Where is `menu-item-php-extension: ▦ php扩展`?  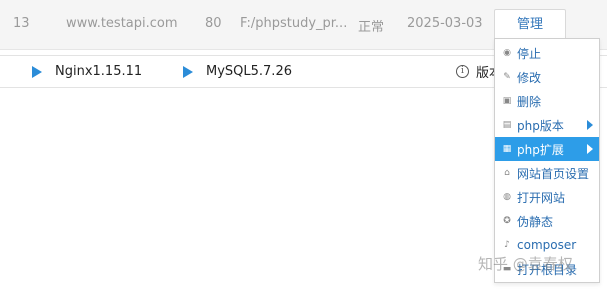
menu-item-php-extension: ▦ php扩展 is located at coordinates (547, 149).